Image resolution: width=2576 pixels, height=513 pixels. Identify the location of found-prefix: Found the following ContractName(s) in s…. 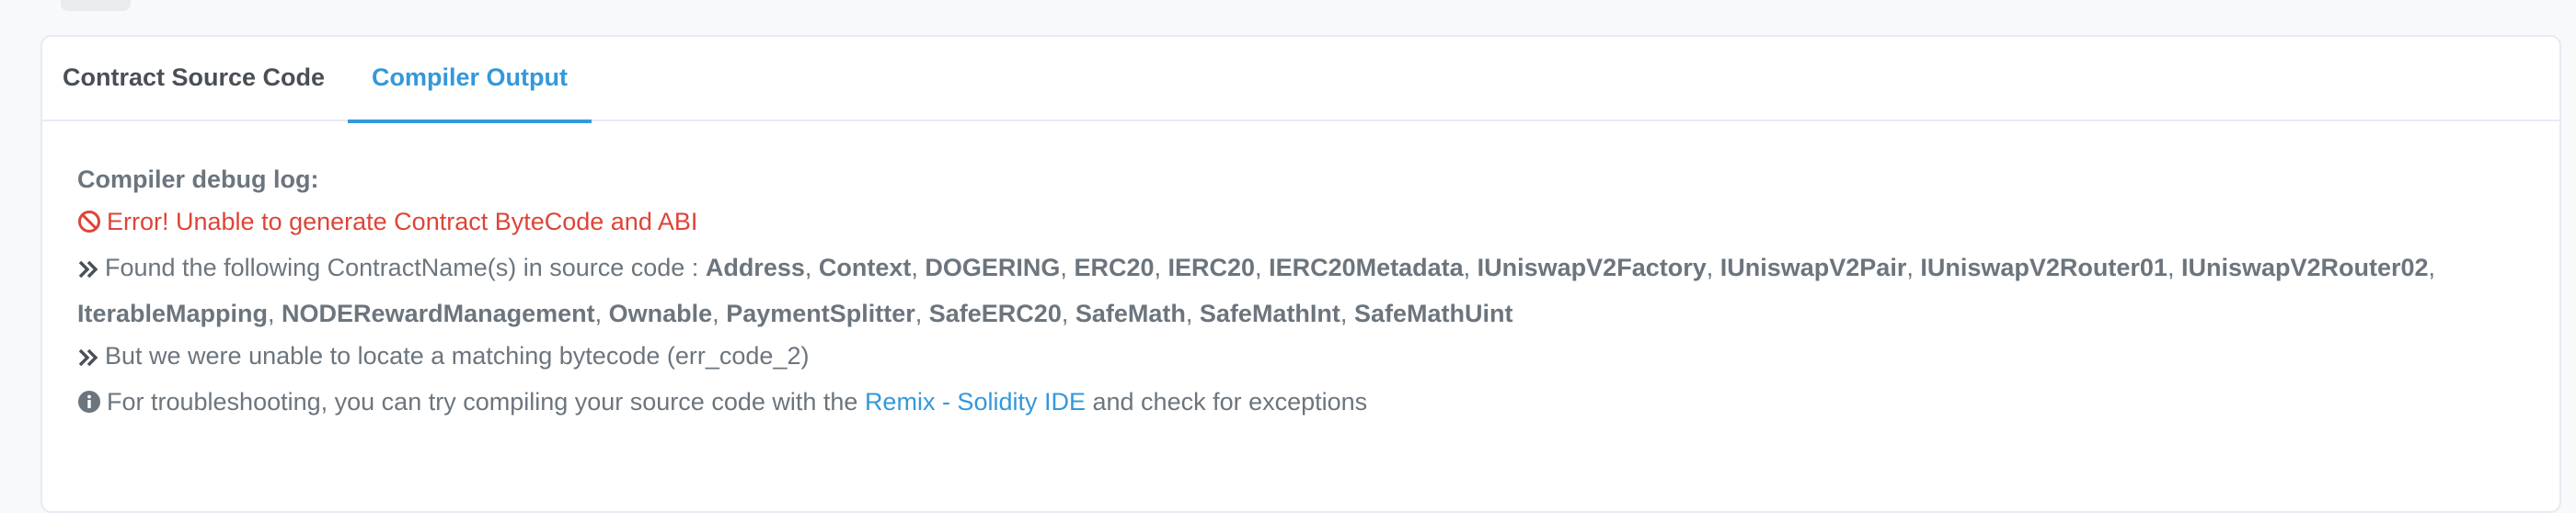
(402, 267).